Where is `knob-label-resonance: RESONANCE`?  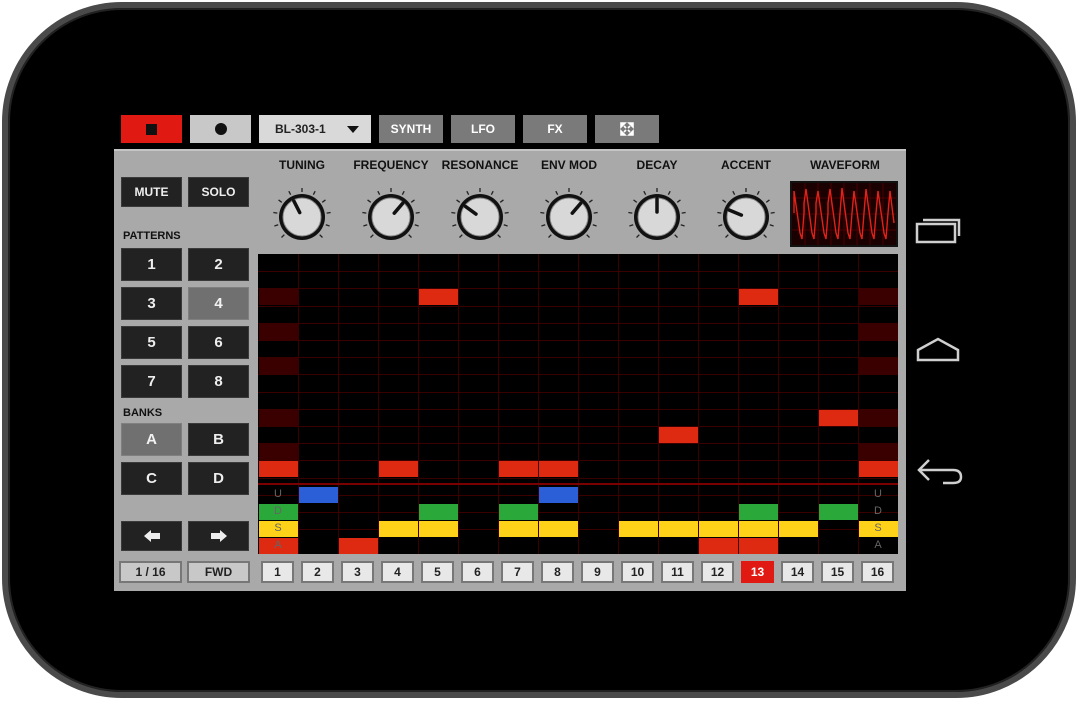 knob-label-resonance: RESONANCE is located at coordinates (480, 165).